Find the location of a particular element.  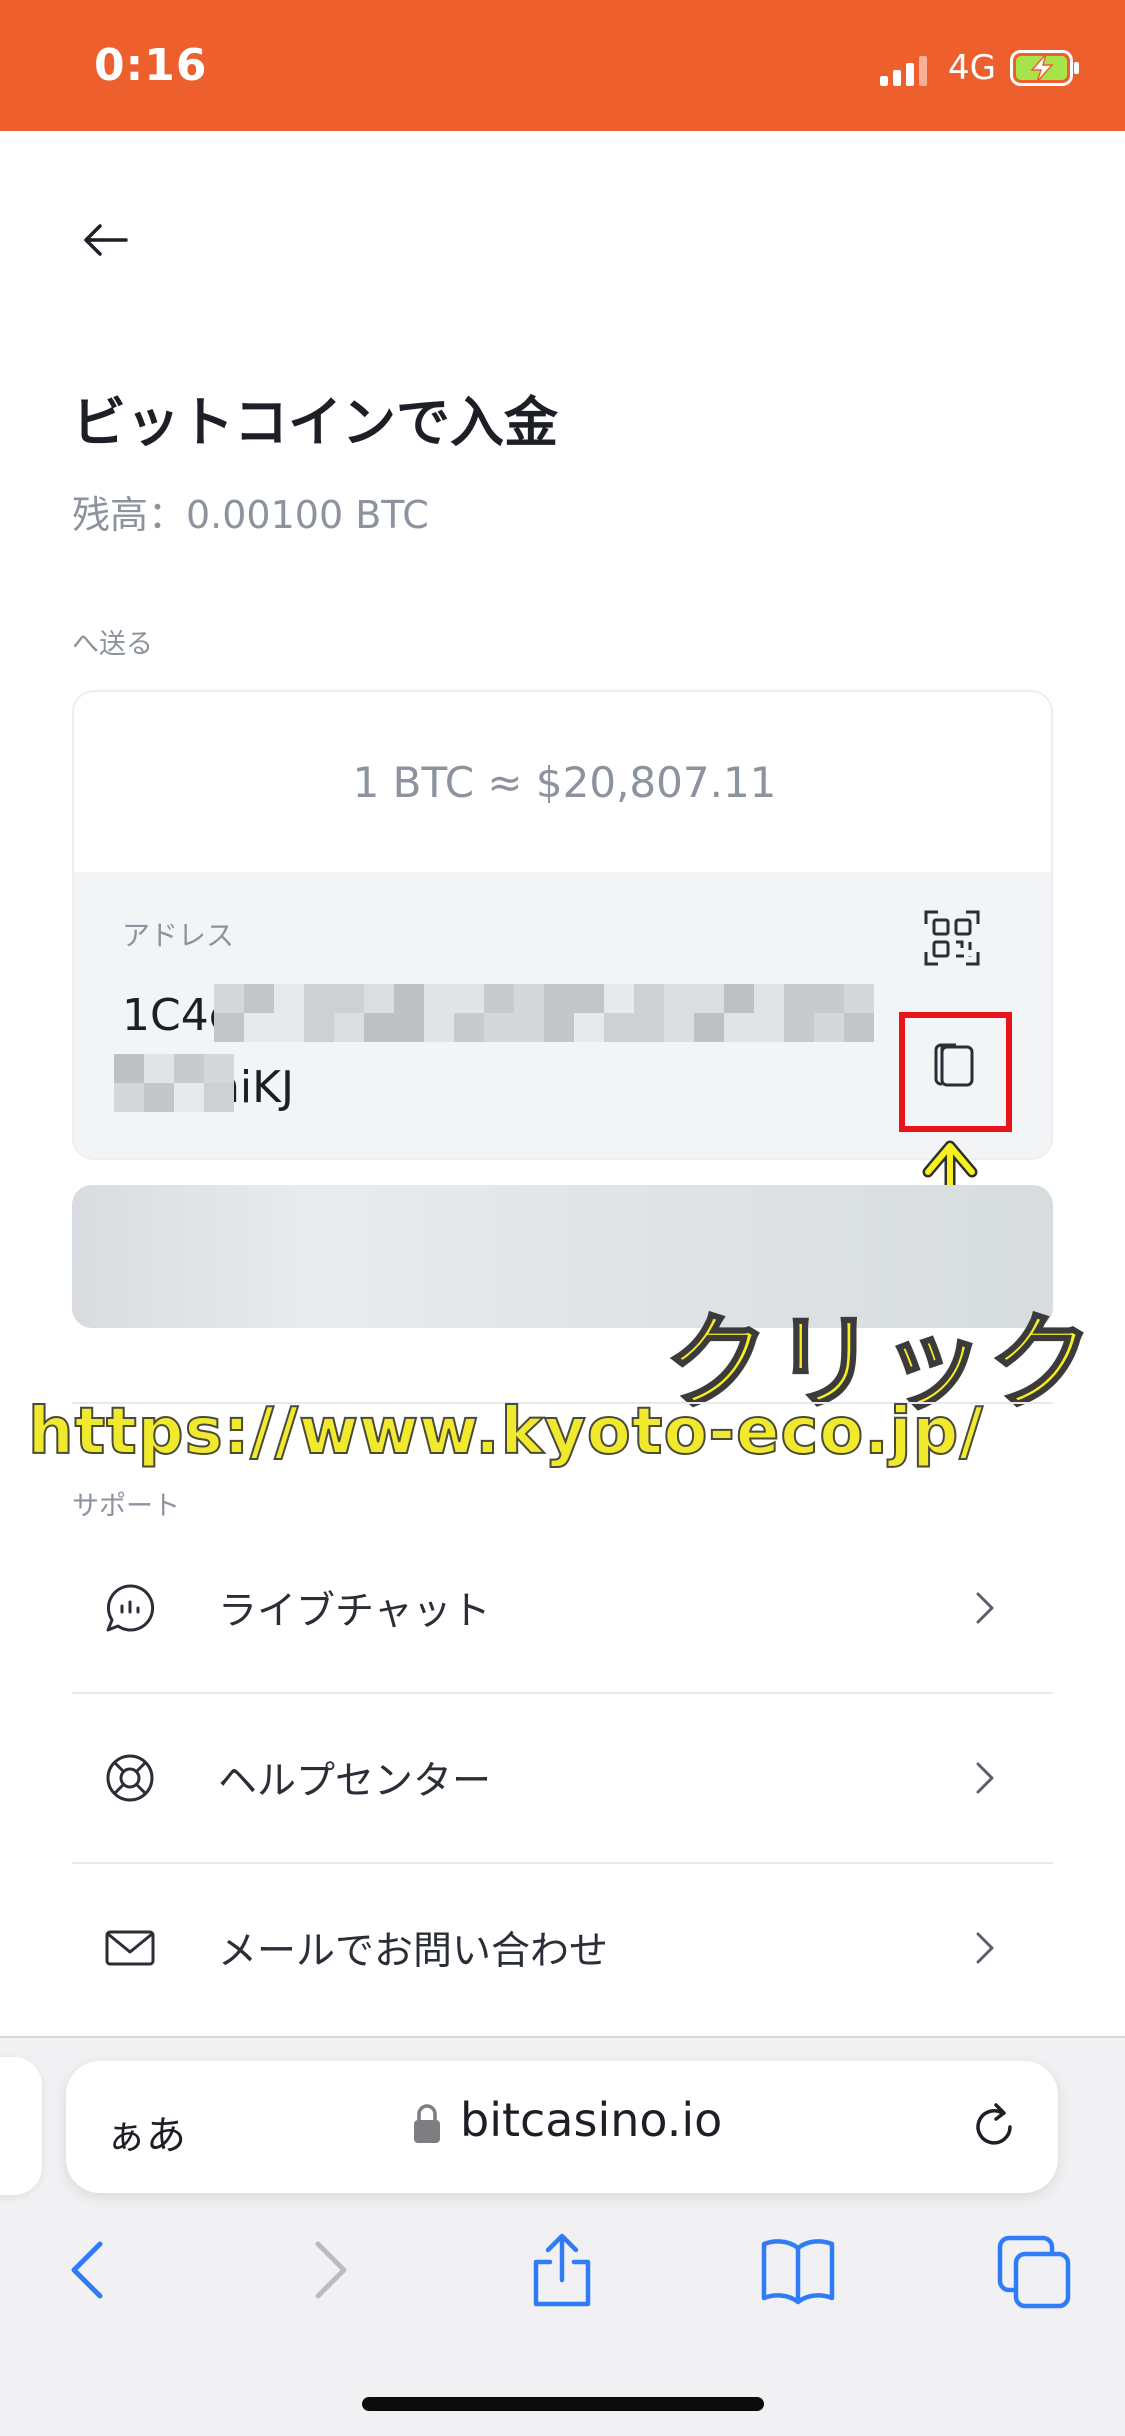

support-item-label: ヘルプセンター is located at coordinates (355, 1781).